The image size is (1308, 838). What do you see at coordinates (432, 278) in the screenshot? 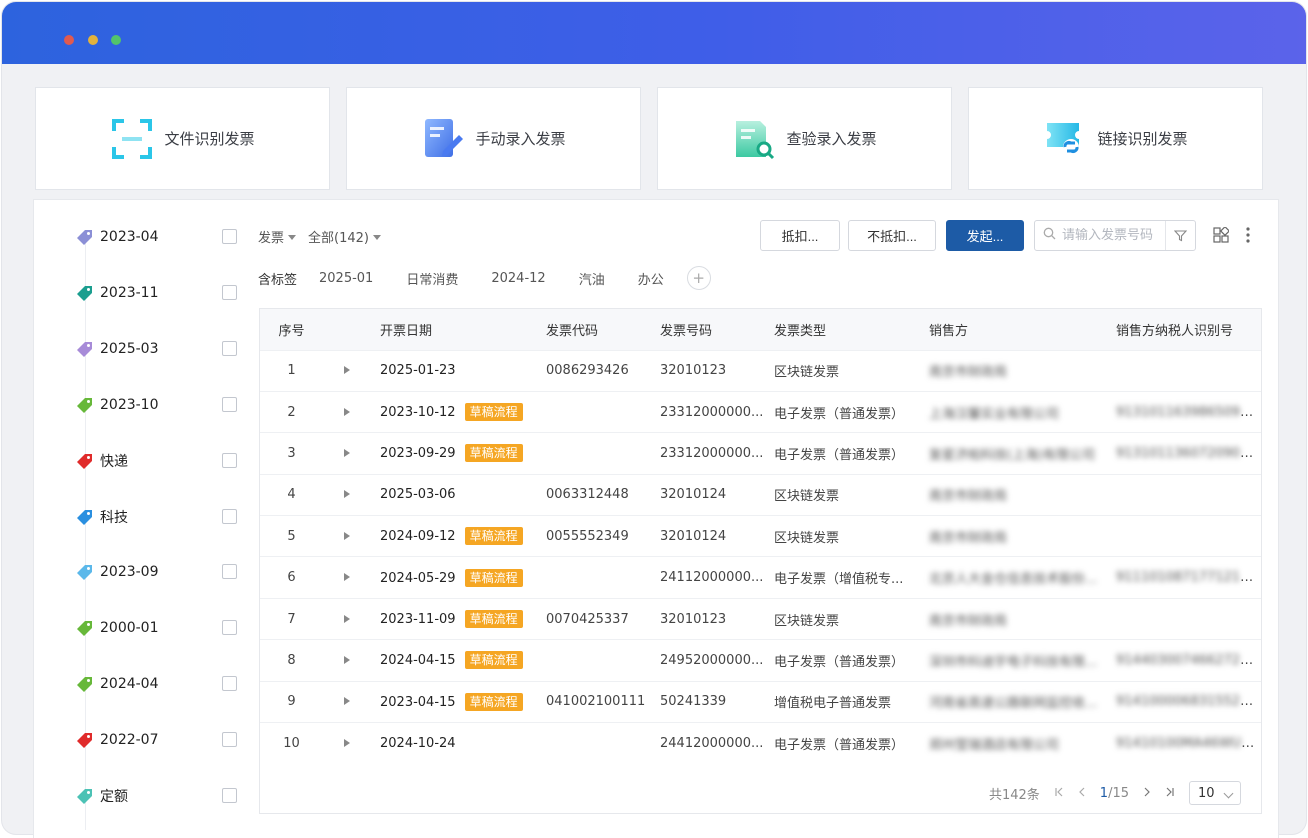
I see `label-chip: 日常消费` at bounding box center [432, 278].